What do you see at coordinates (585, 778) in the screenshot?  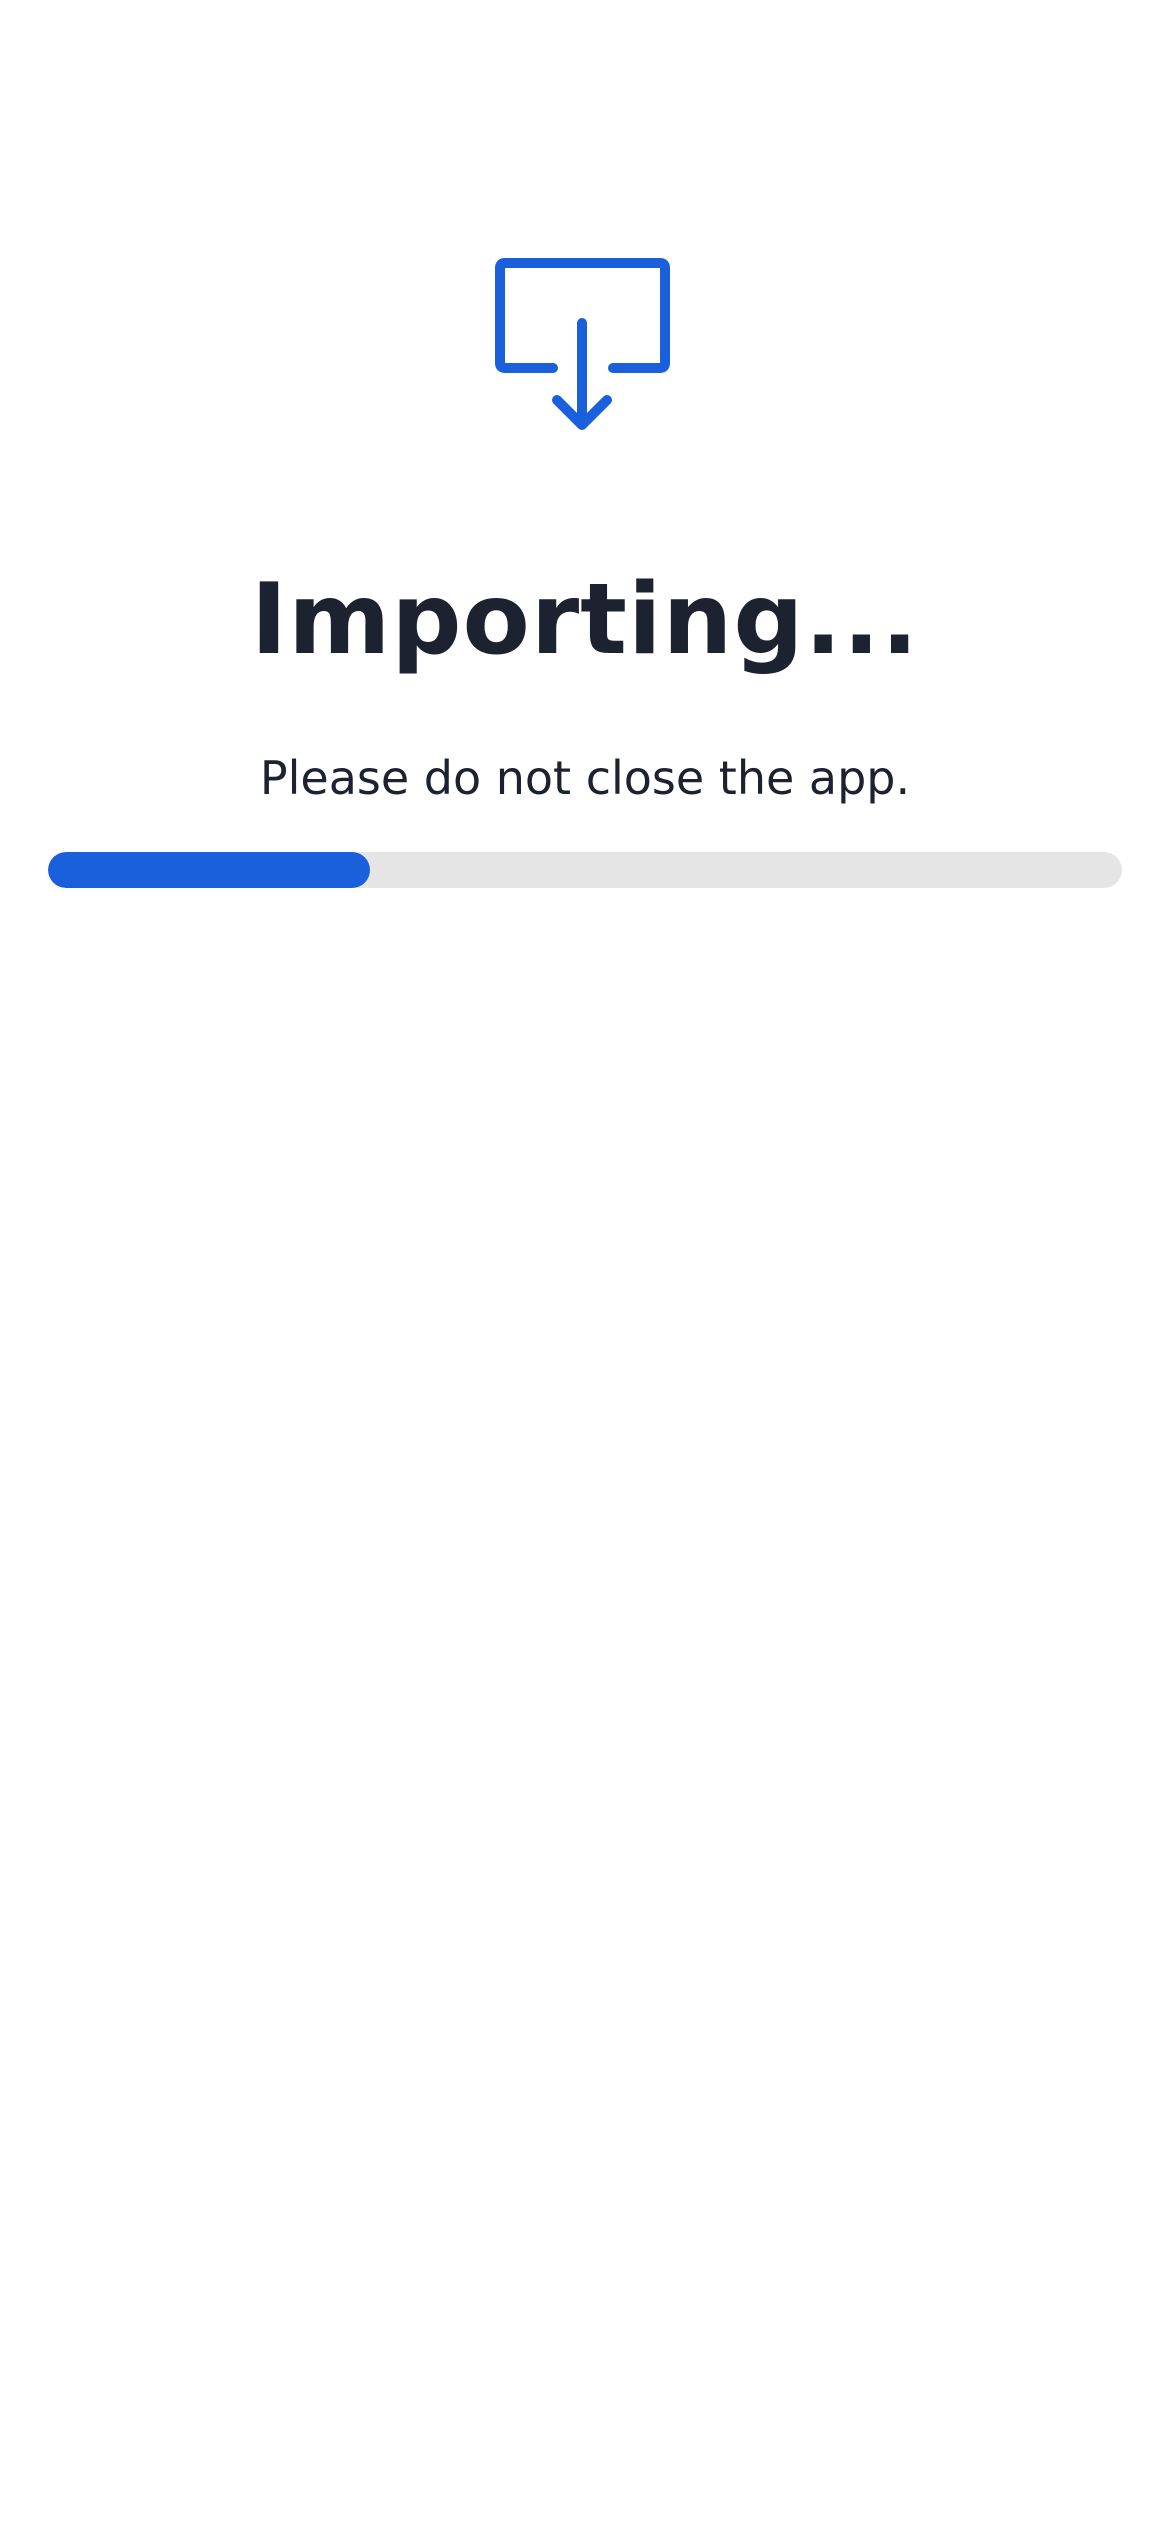 I see `status-message: Please do not close the app.` at bounding box center [585, 778].